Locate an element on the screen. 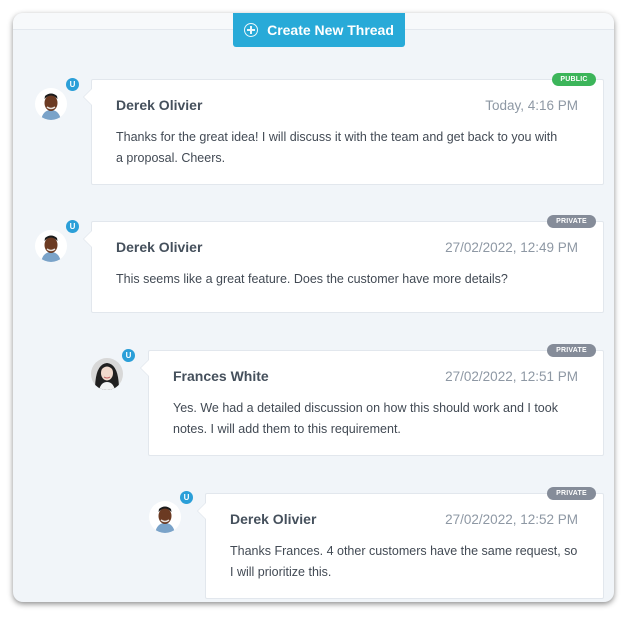 The width and height of the screenshot is (631, 619). frances-avatar-icon is located at coordinates (107, 374).